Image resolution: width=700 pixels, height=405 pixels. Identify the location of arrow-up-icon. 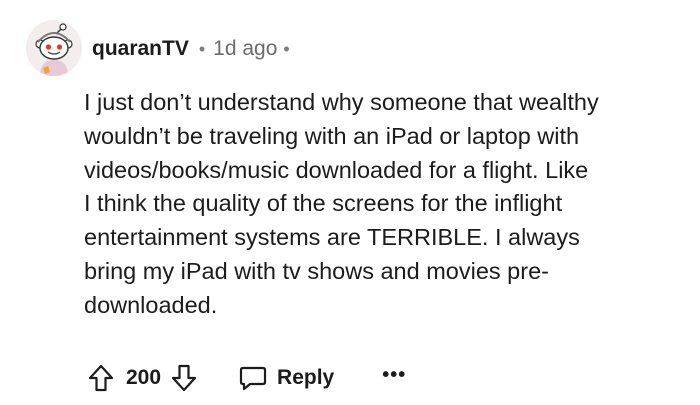
(101, 378).